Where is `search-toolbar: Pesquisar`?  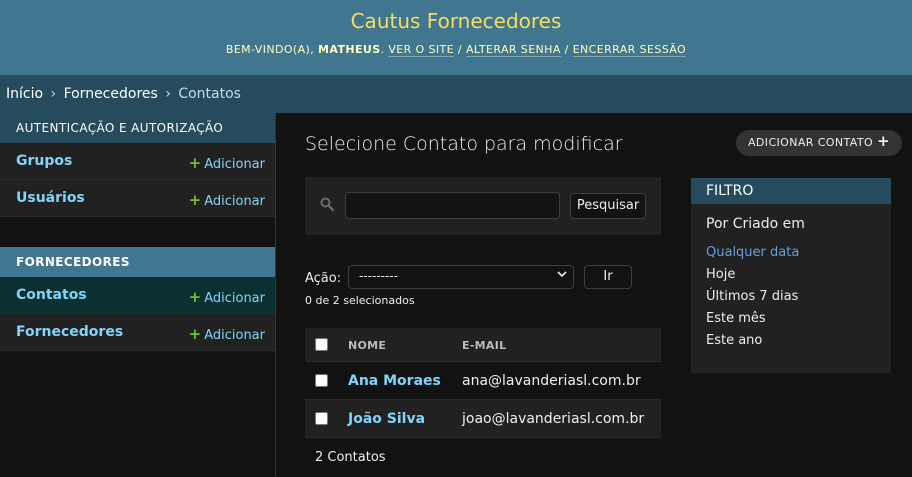
search-toolbar: Pesquisar is located at coordinates (483, 206).